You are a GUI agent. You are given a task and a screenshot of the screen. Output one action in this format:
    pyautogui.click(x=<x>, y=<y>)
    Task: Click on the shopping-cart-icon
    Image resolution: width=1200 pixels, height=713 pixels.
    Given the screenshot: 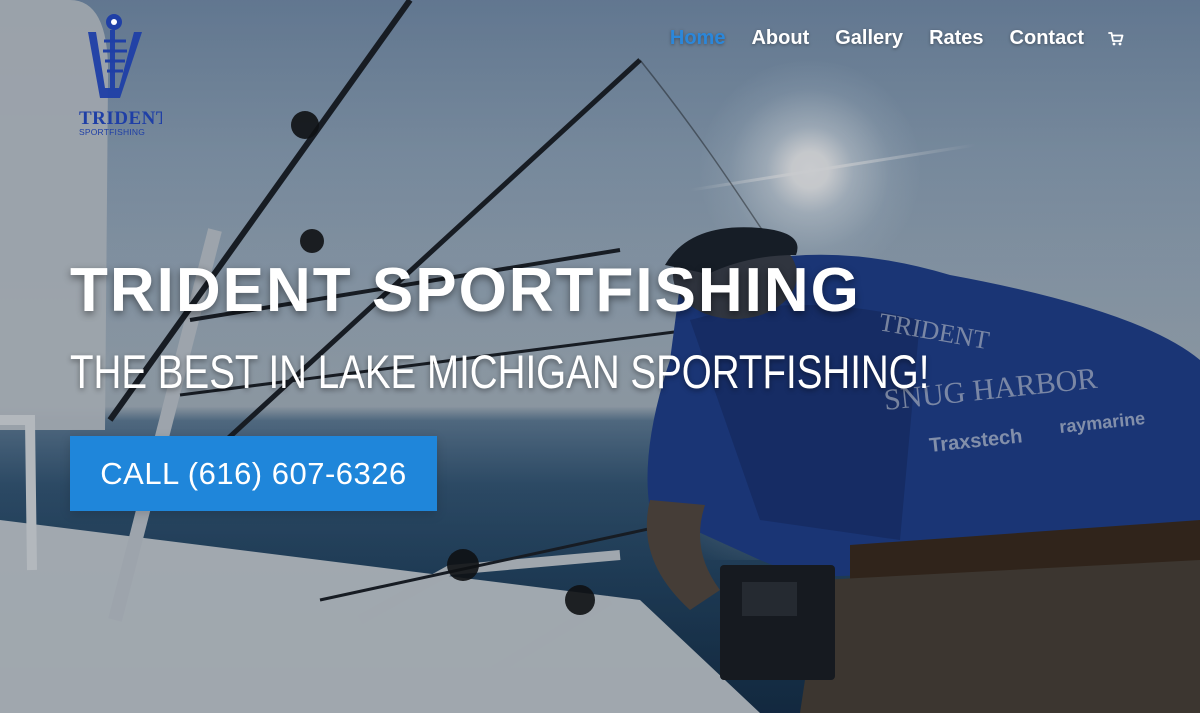 What is the action you would take?
    pyautogui.click(x=1116, y=39)
    